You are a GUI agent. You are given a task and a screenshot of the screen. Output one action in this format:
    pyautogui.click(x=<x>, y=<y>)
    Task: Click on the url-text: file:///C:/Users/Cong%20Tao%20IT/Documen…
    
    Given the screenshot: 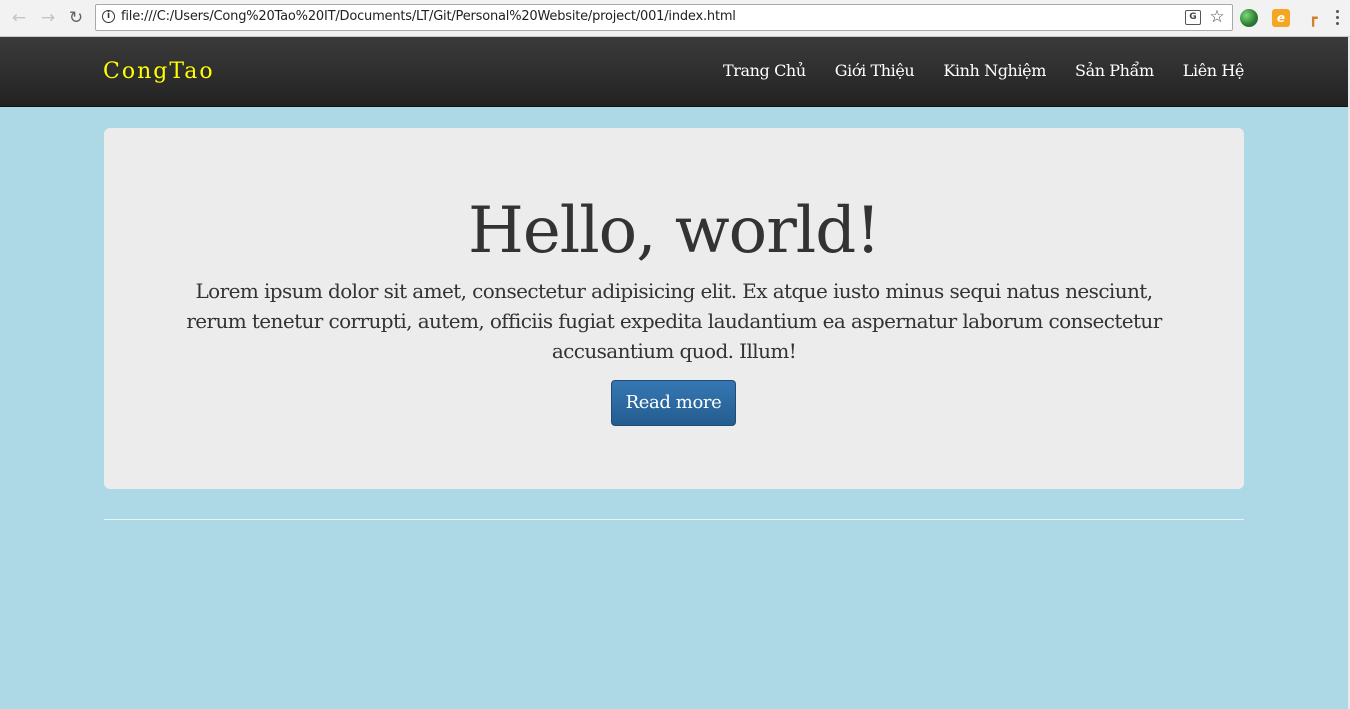 What is the action you would take?
    pyautogui.click(x=428, y=16)
    